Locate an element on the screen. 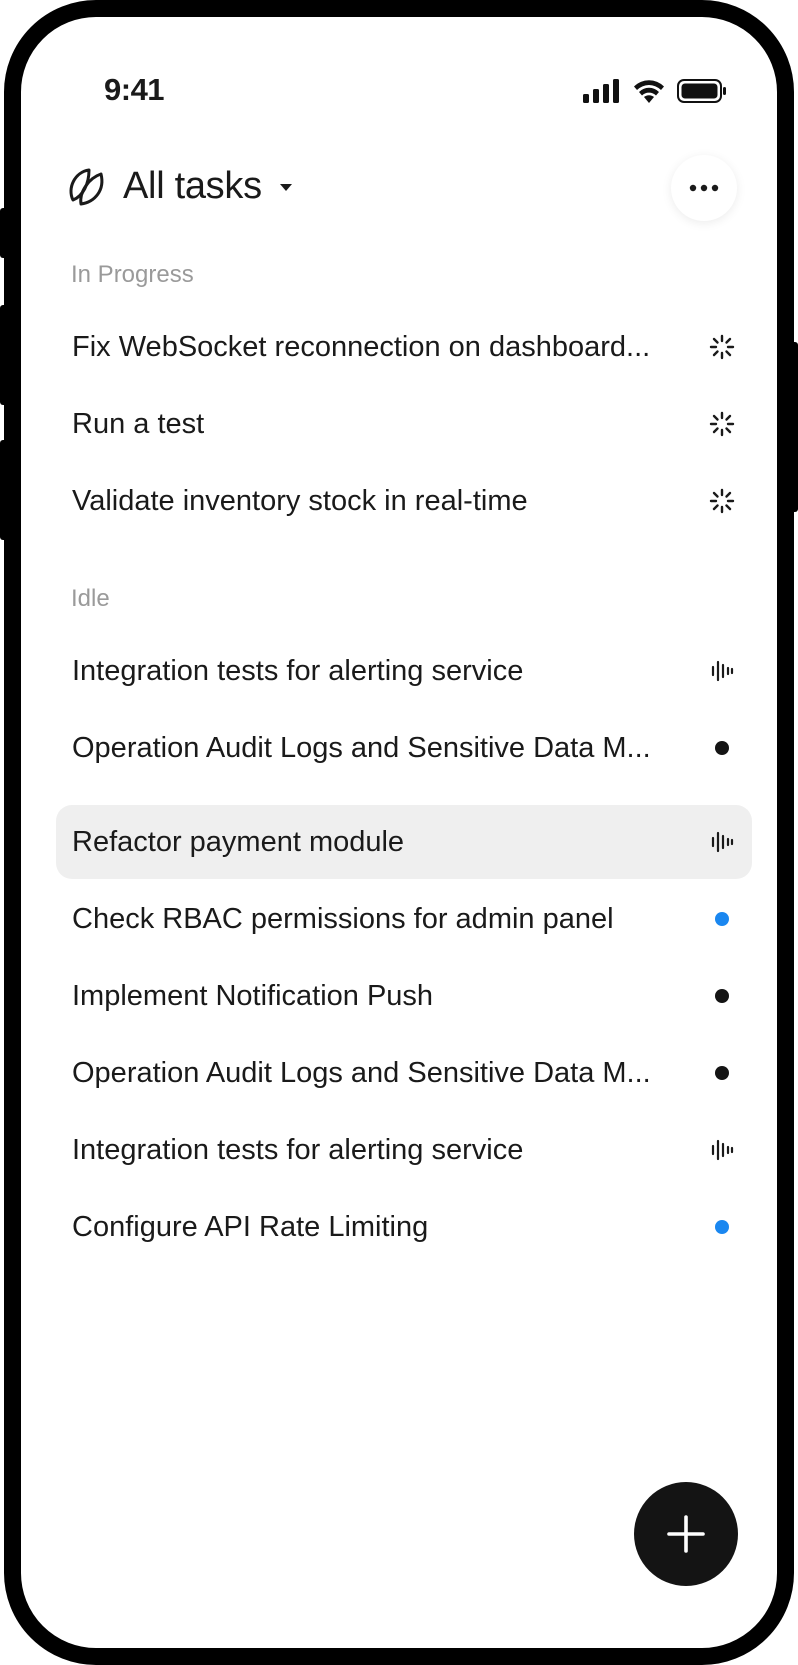 The height and width of the screenshot is (1665, 798). task-row-selected: Refactor payment module is located at coordinates (404, 842).